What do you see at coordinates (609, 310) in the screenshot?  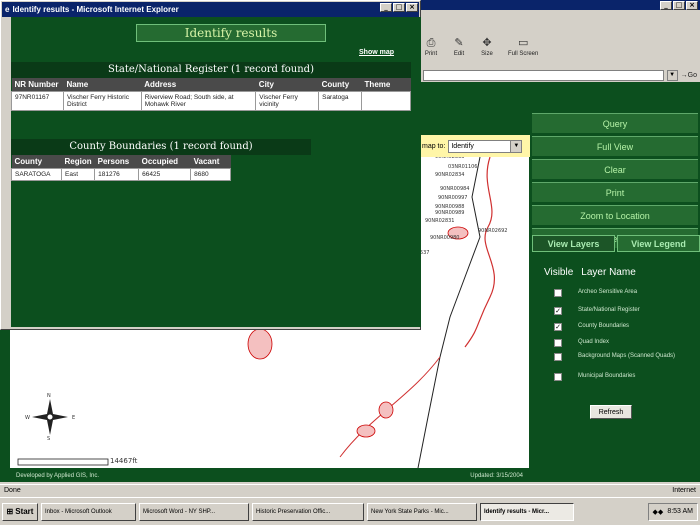 I see `layer-name: State/National Register` at bounding box center [609, 310].